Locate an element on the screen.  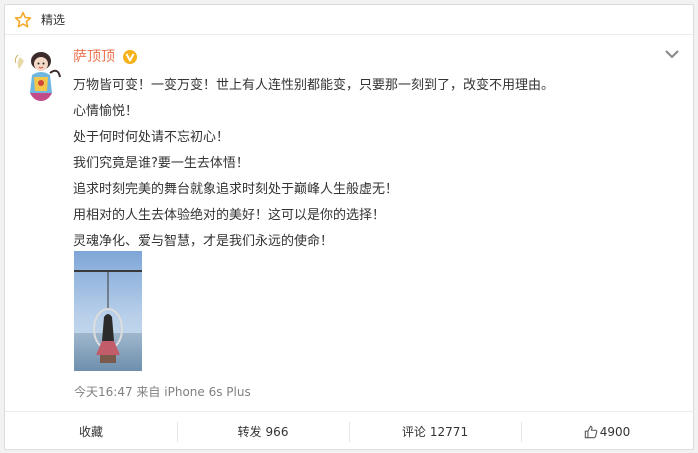
post-line: 处于何时何处请不忘初心！ is located at coordinates (151, 137).